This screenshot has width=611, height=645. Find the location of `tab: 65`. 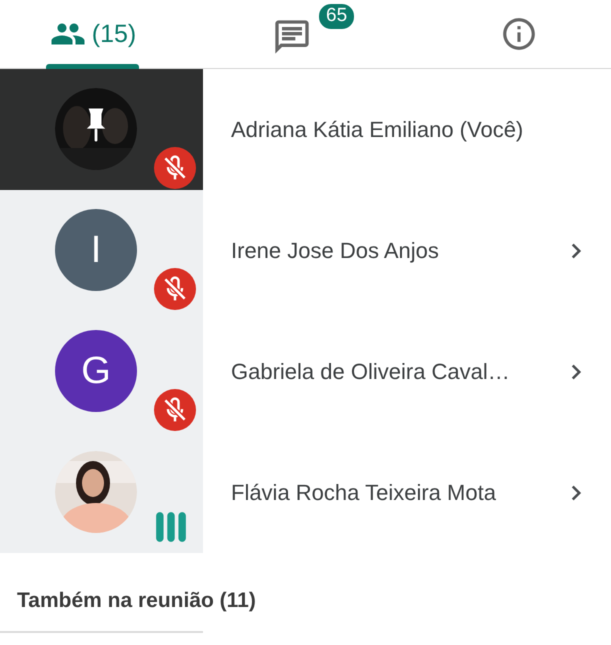

tab: 65 is located at coordinates (306, 34).